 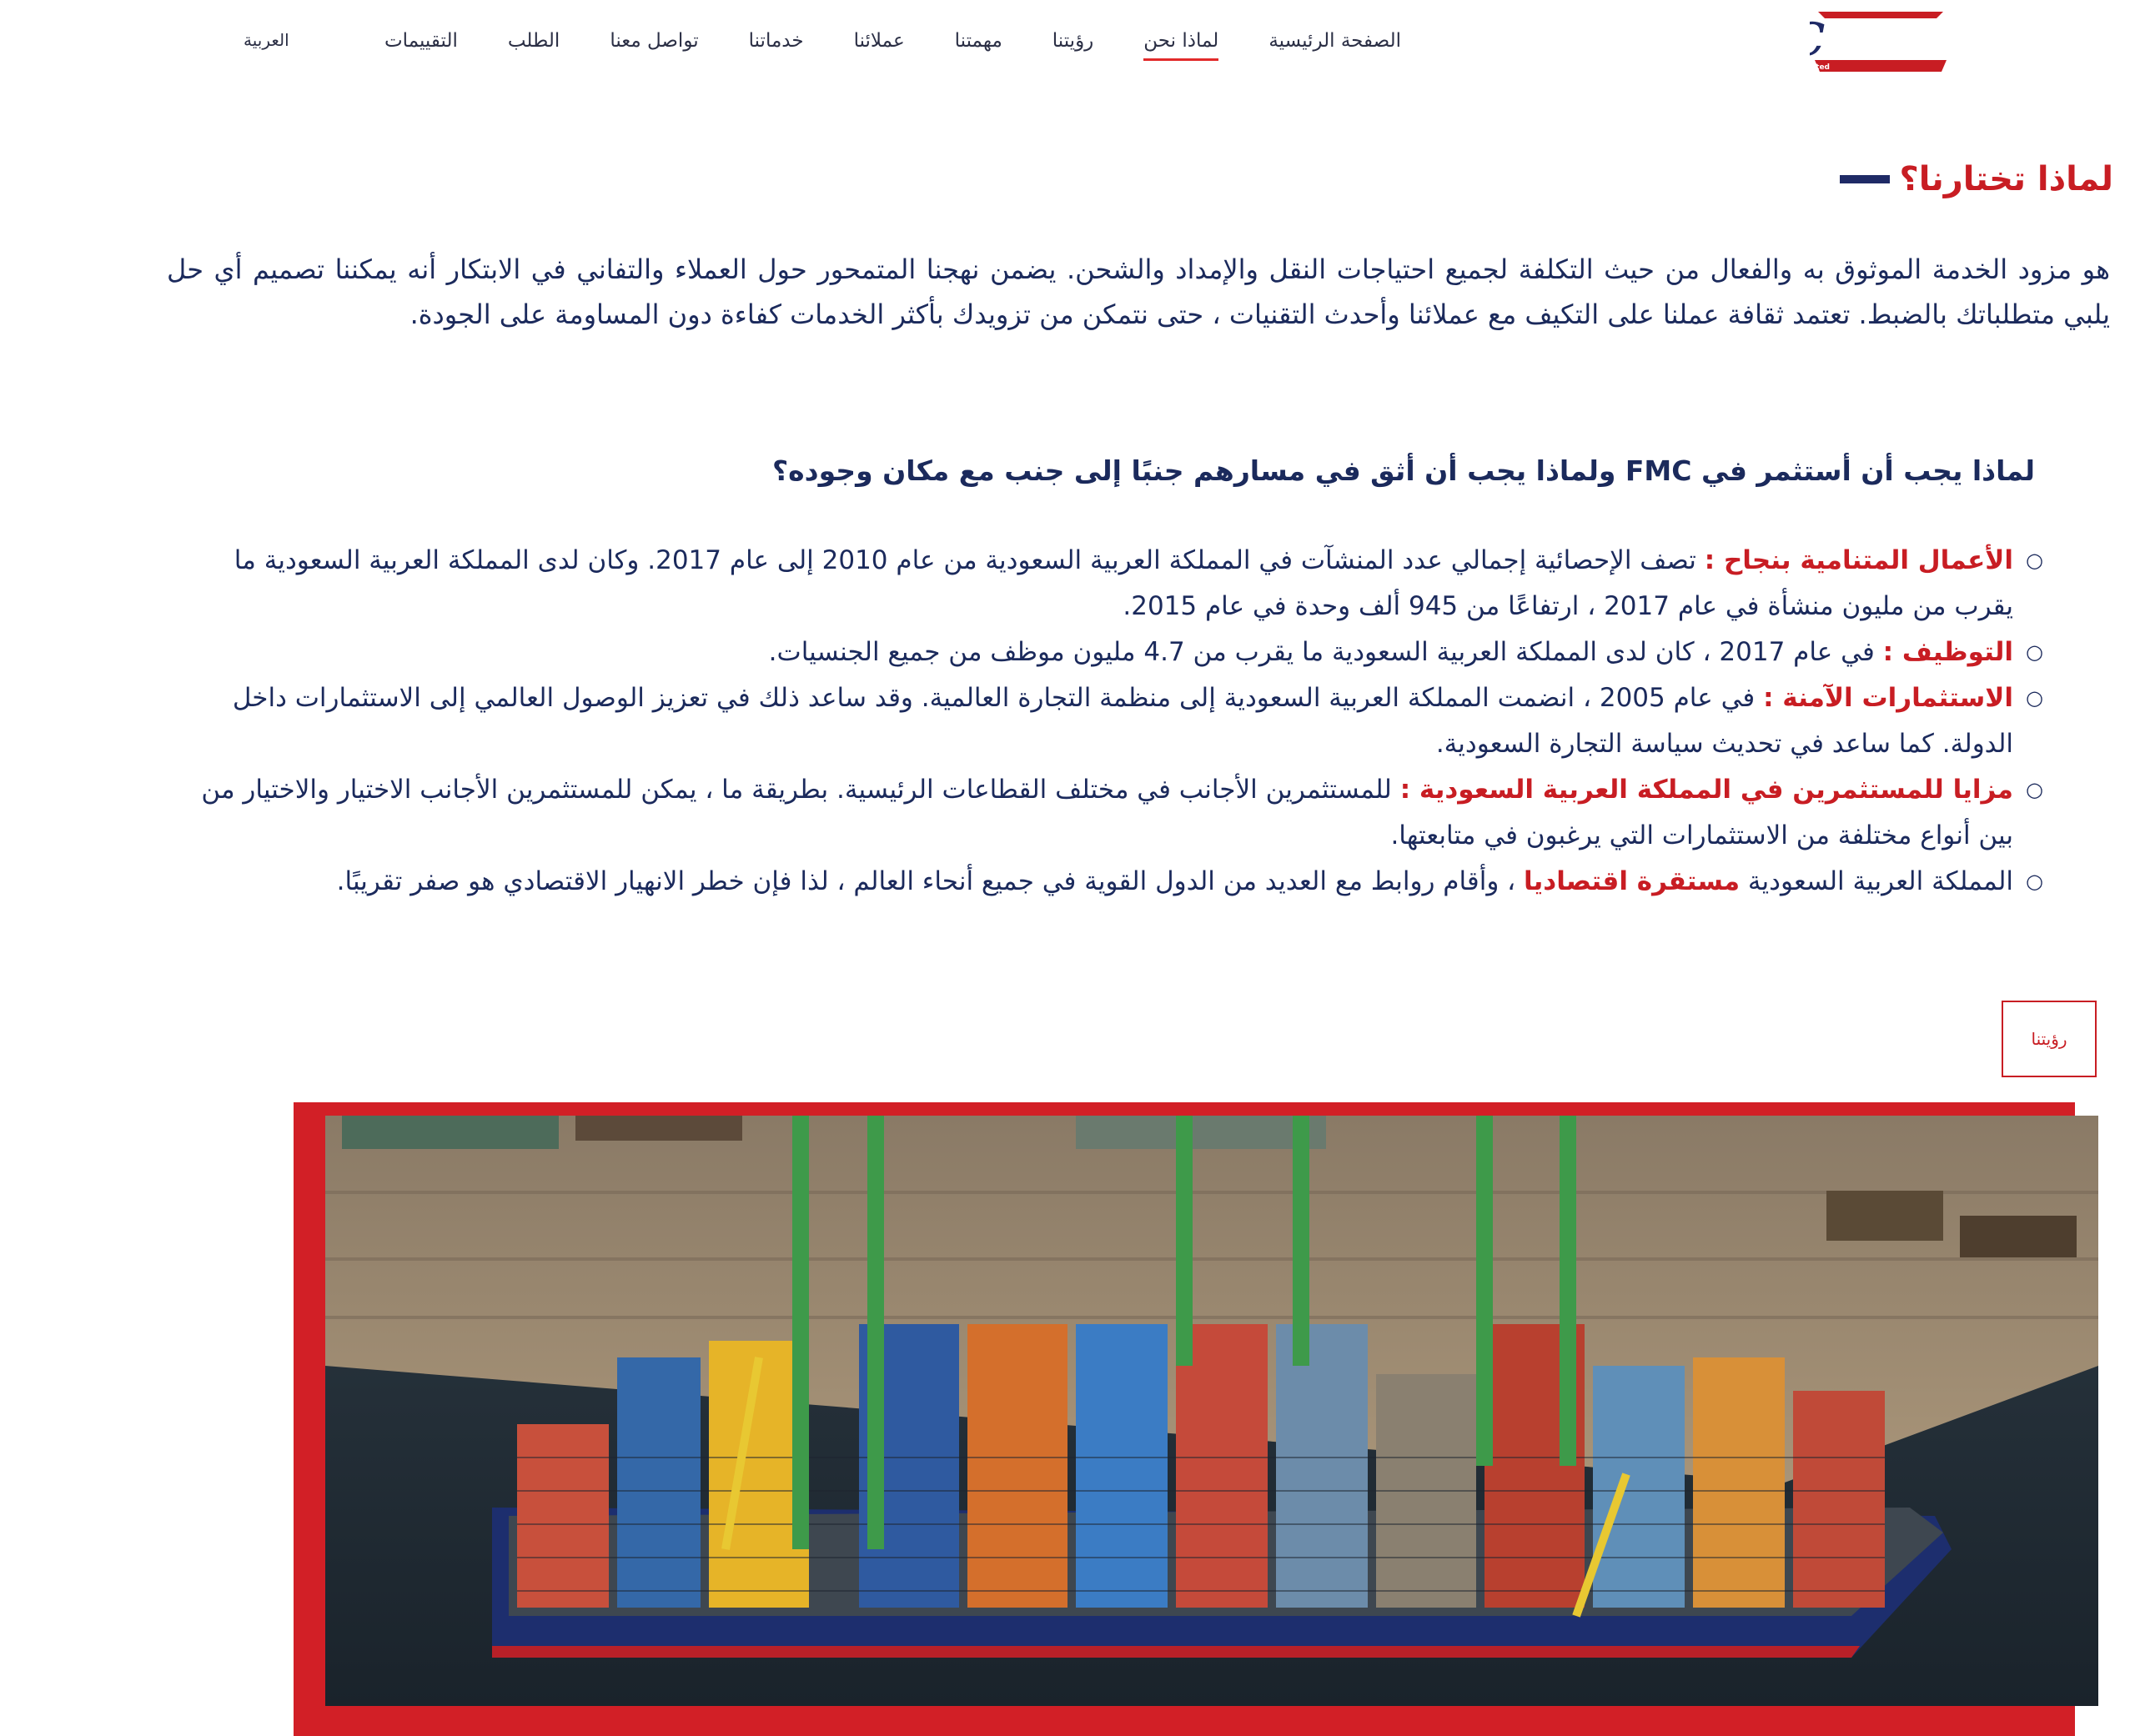 I want to click on logo-text: FMC, so click(x=1817, y=40).